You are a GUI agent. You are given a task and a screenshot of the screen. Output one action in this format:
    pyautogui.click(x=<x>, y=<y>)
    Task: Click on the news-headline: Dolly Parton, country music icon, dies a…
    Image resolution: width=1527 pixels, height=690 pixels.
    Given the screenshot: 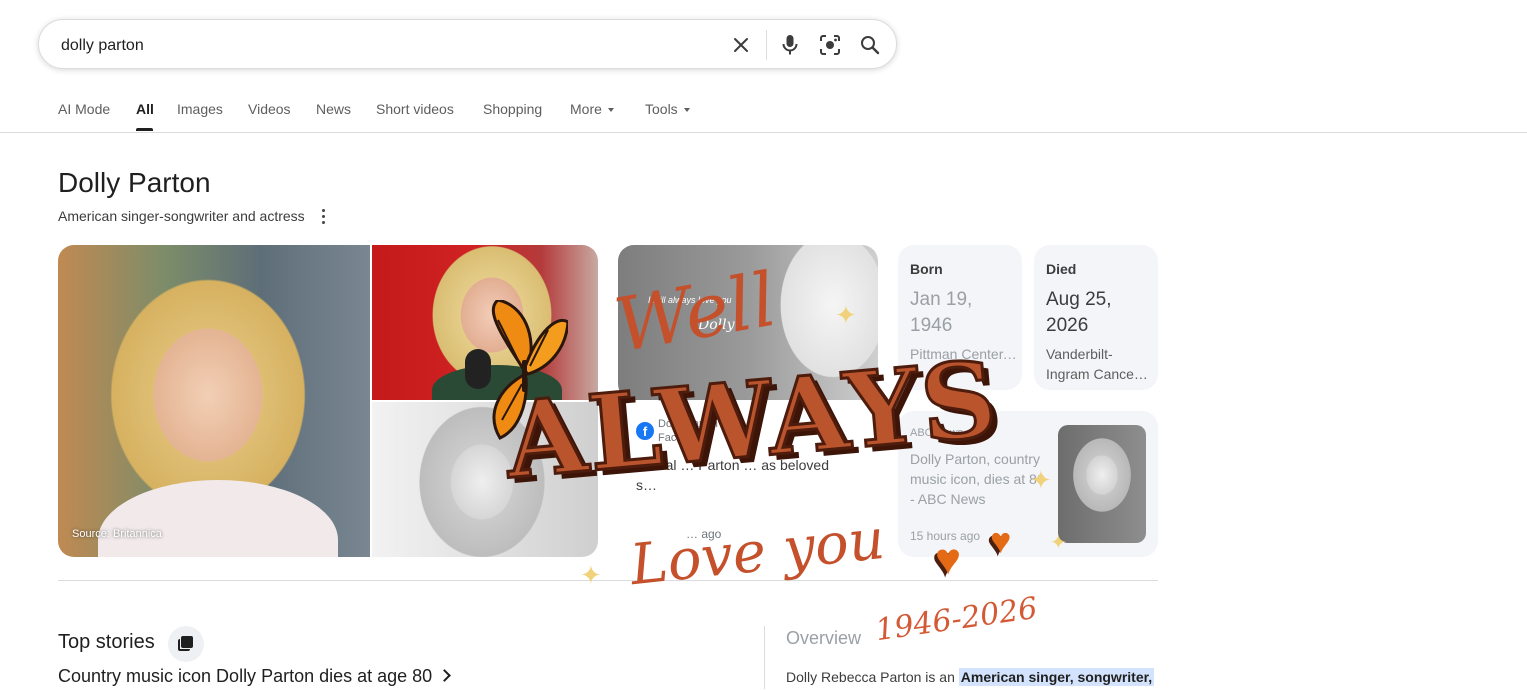 What is the action you would take?
    pyautogui.click(x=977, y=479)
    